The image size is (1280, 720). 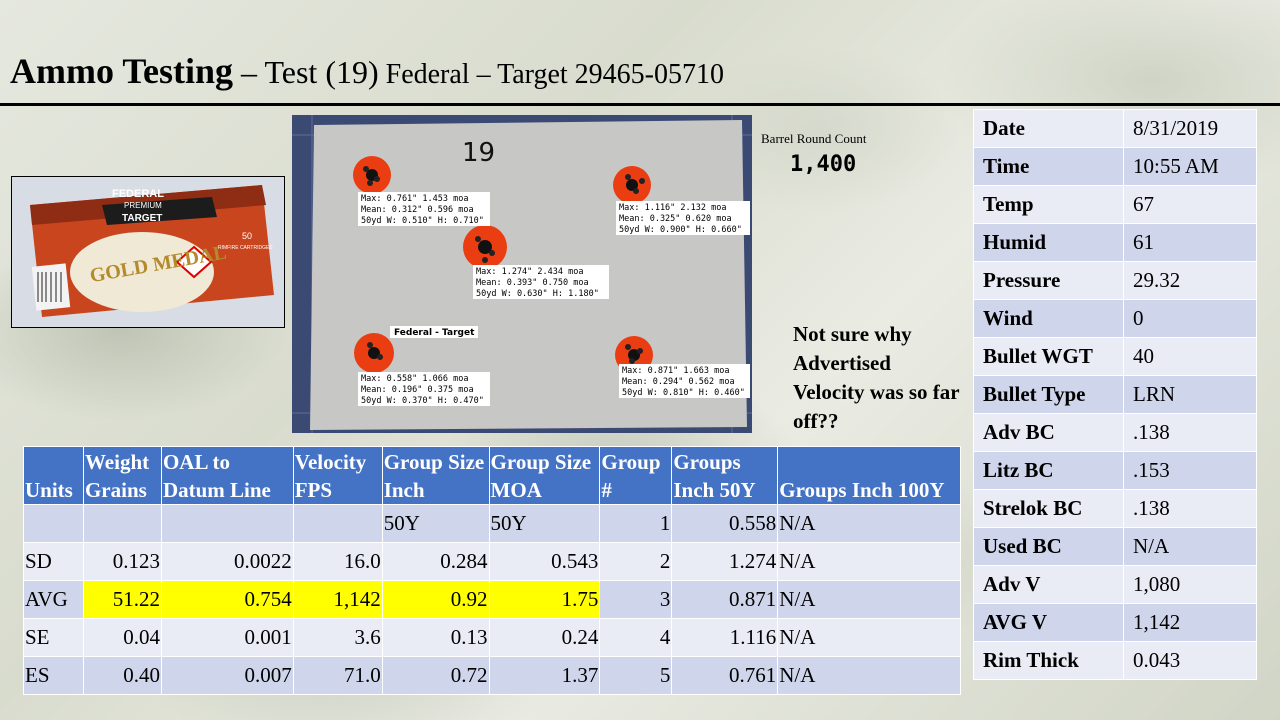 I want to click on condition-row: Adv V 1,080, so click(x=1115, y=584).